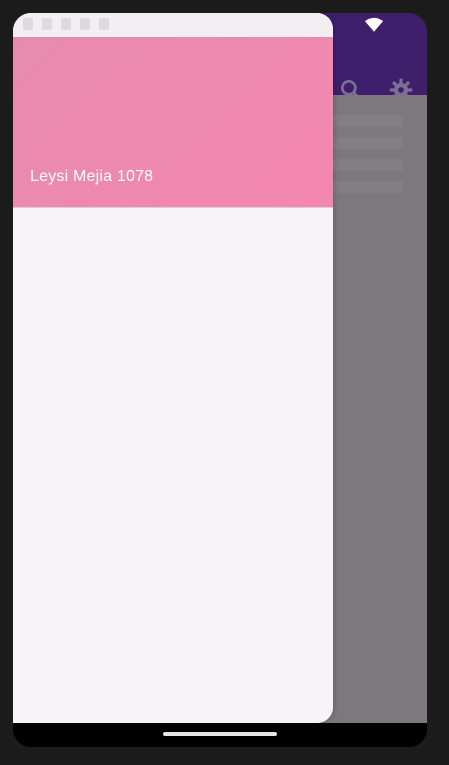 The height and width of the screenshot is (765, 449). I want to click on system-nav-bar, so click(220, 735).